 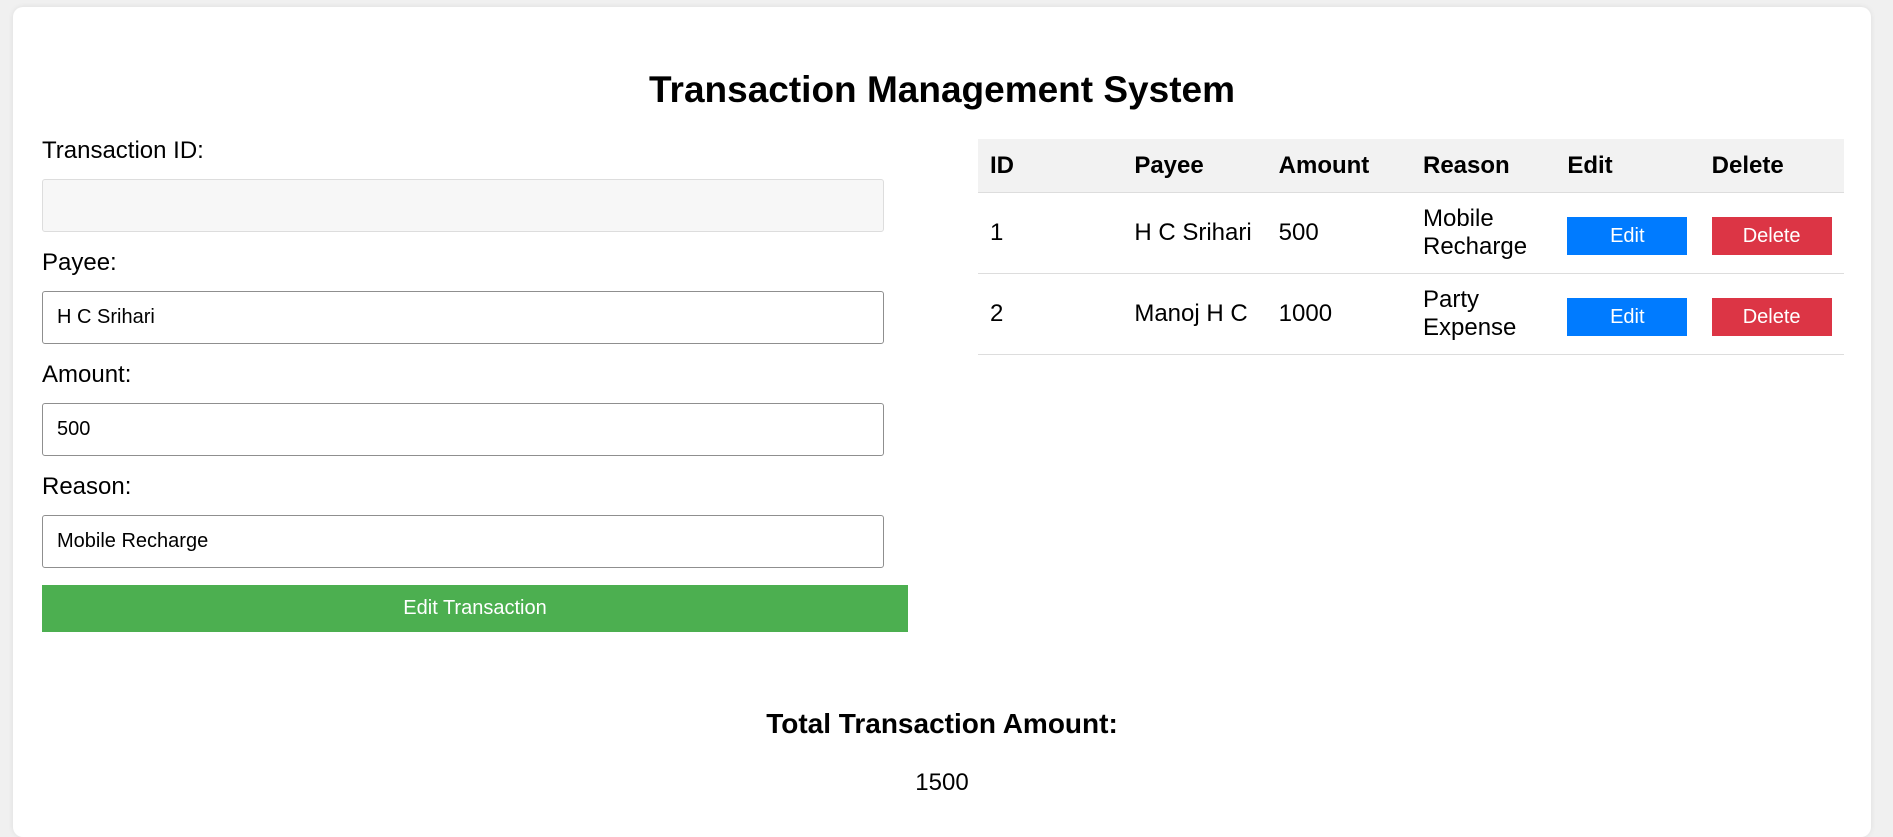 I want to click on cell-id: 1, so click(x=1050, y=233).